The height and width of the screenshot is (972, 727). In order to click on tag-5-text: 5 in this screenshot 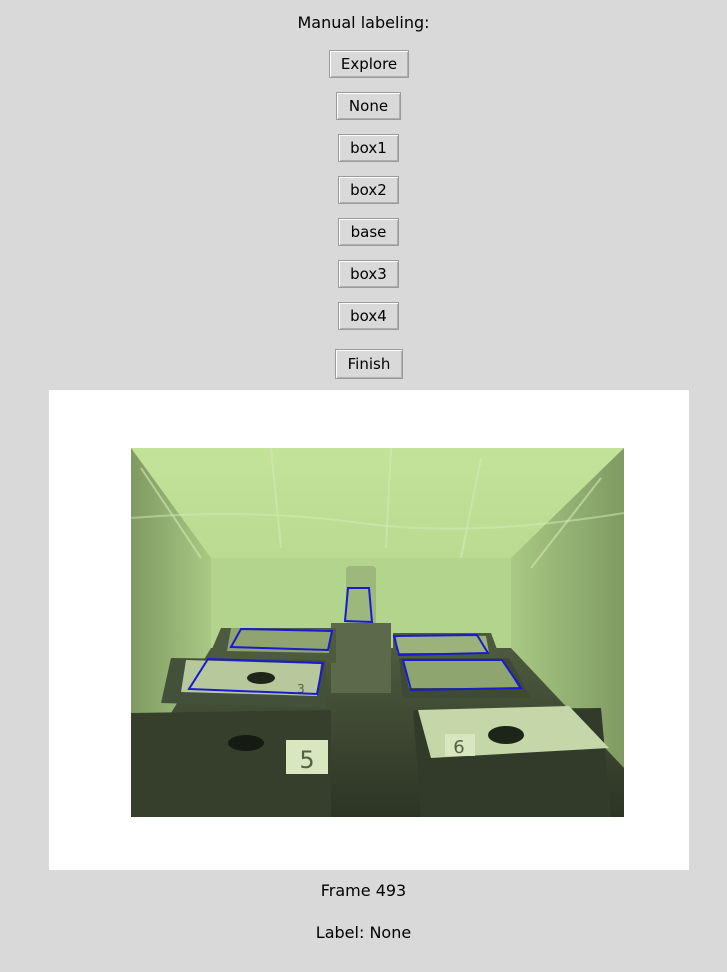, I will do `click(306, 760)`.